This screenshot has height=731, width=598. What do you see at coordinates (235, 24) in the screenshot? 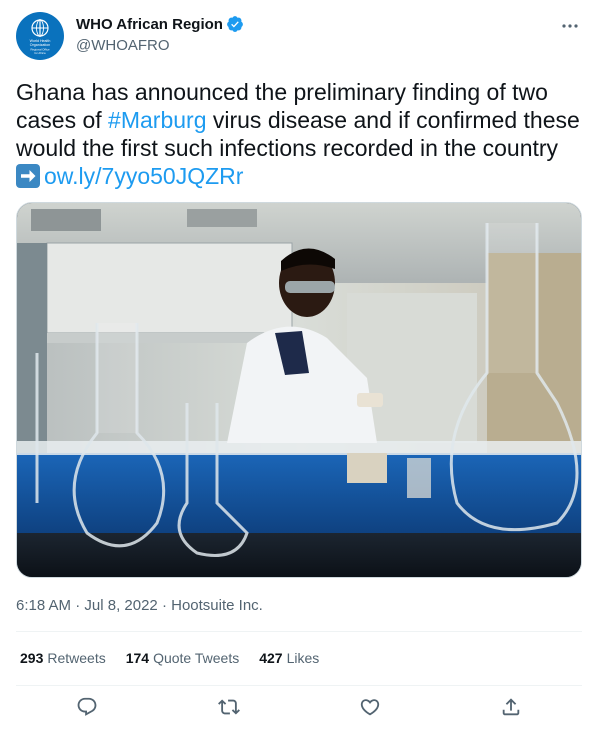
I see `verified-badge-icon` at bounding box center [235, 24].